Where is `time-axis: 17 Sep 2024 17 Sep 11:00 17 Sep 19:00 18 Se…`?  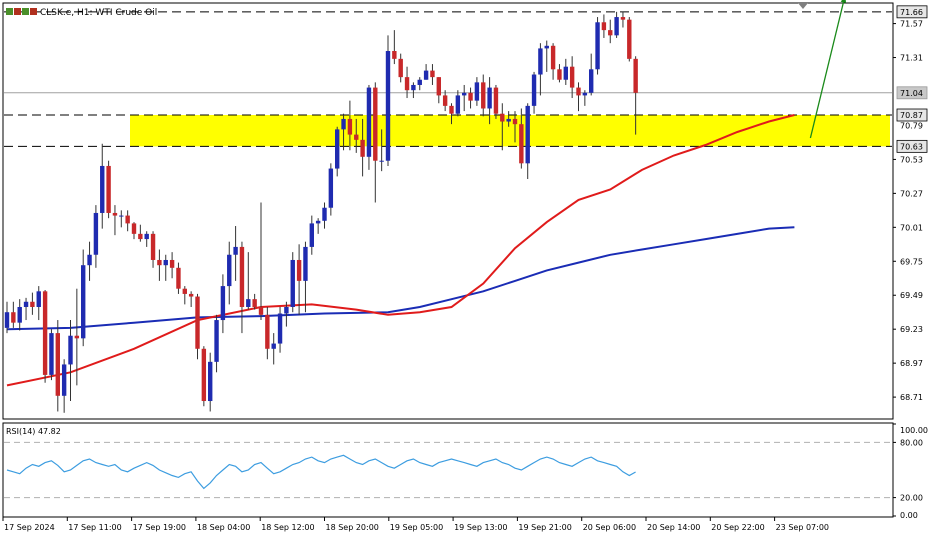
time-axis: 17 Sep 2024 17 Sep 11:00 17 Sep 19:00 18 Se… is located at coordinates (415, 524).